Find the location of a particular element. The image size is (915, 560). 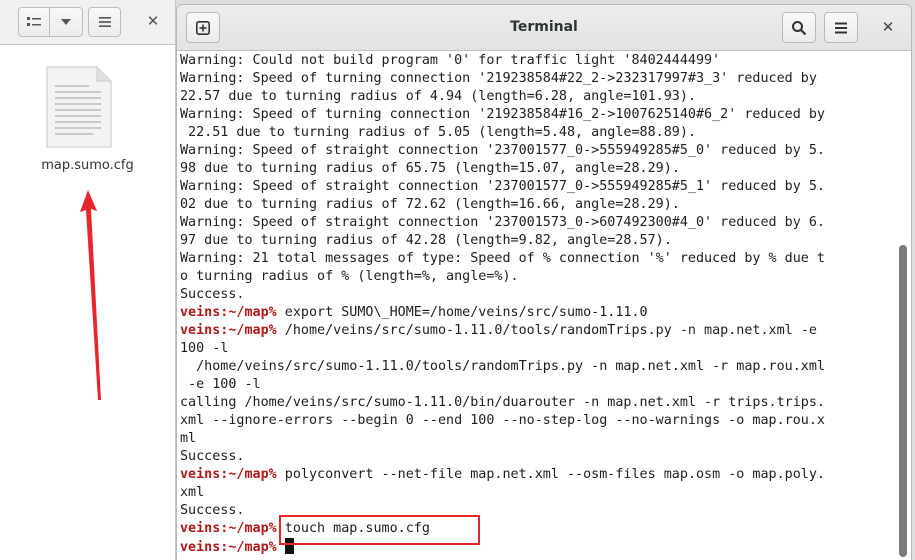

new-tab-icon is located at coordinates (203, 27).